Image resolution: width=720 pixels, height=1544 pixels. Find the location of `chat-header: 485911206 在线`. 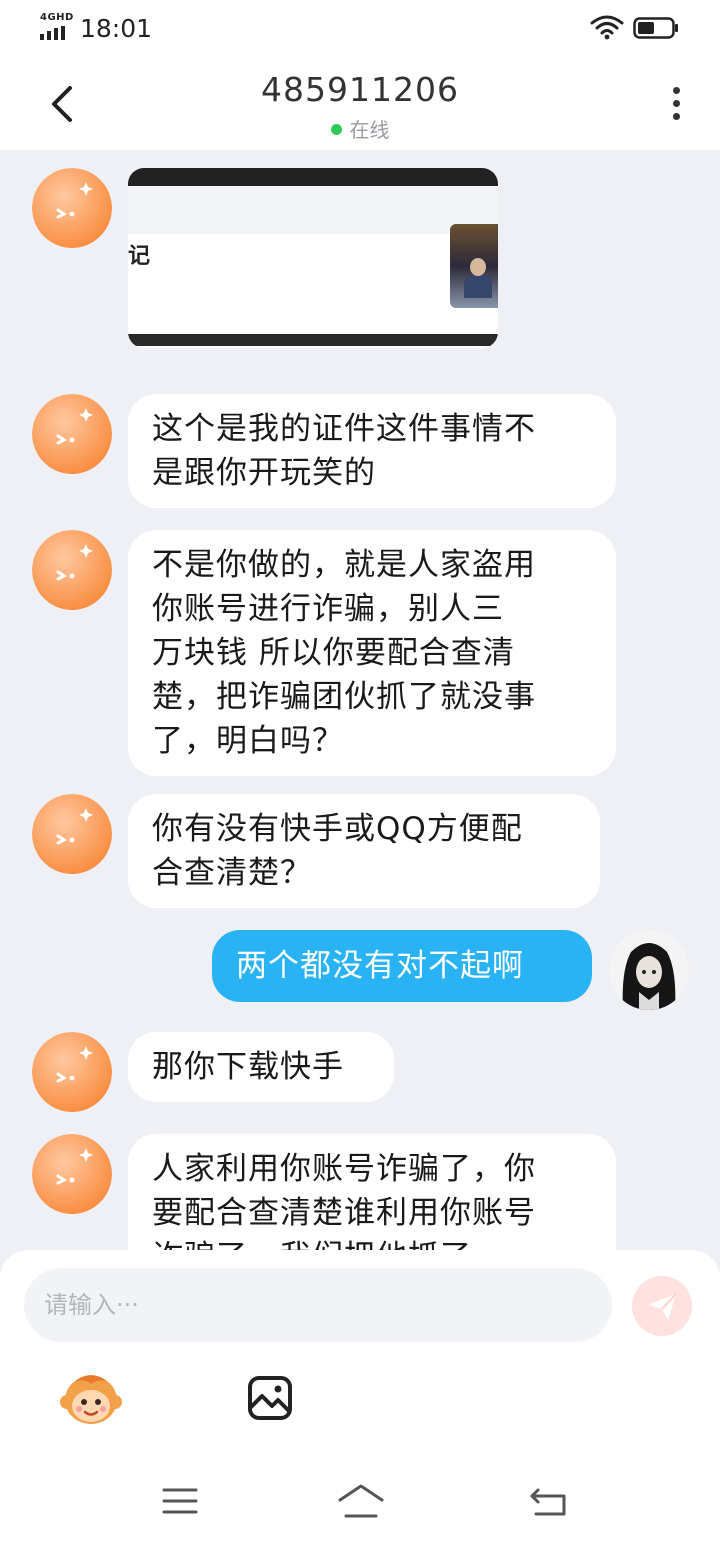

chat-header: 485911206 在线 is located at coordinates (360, 103).